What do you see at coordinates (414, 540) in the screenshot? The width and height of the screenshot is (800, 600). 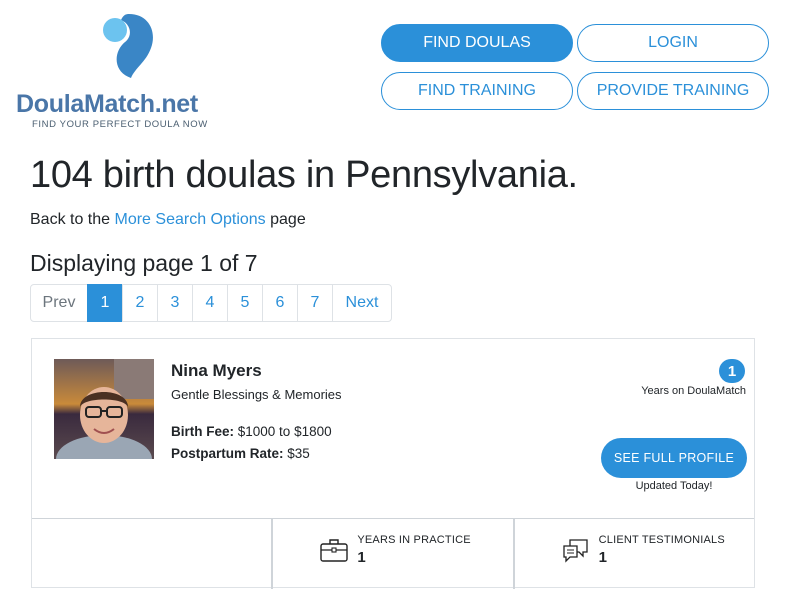 I see `years-in-practice-label: YEARS IN PRACTICE` at bounding box center [414, 540].